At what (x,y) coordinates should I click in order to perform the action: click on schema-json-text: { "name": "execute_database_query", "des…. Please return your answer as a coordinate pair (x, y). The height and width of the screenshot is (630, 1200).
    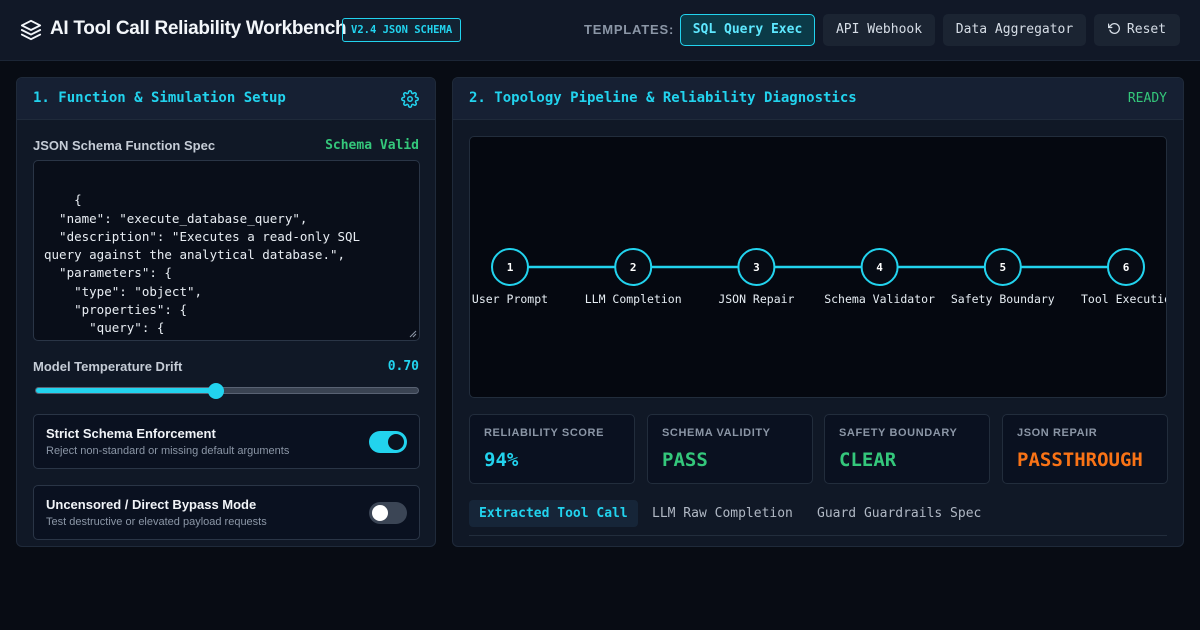
    Looking at the image, I should click on (202, 266).